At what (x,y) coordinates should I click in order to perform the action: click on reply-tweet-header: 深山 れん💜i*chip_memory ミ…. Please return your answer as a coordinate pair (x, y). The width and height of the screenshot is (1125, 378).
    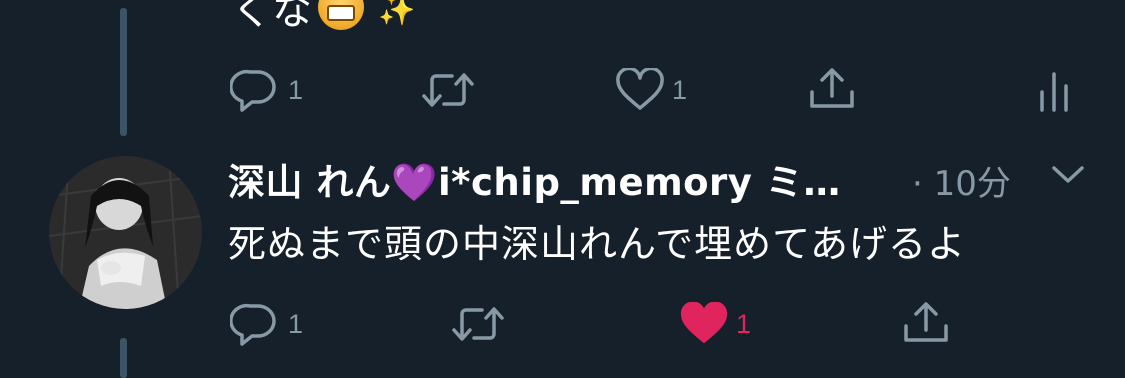
    Looking at the image, I should click on (534, 179).